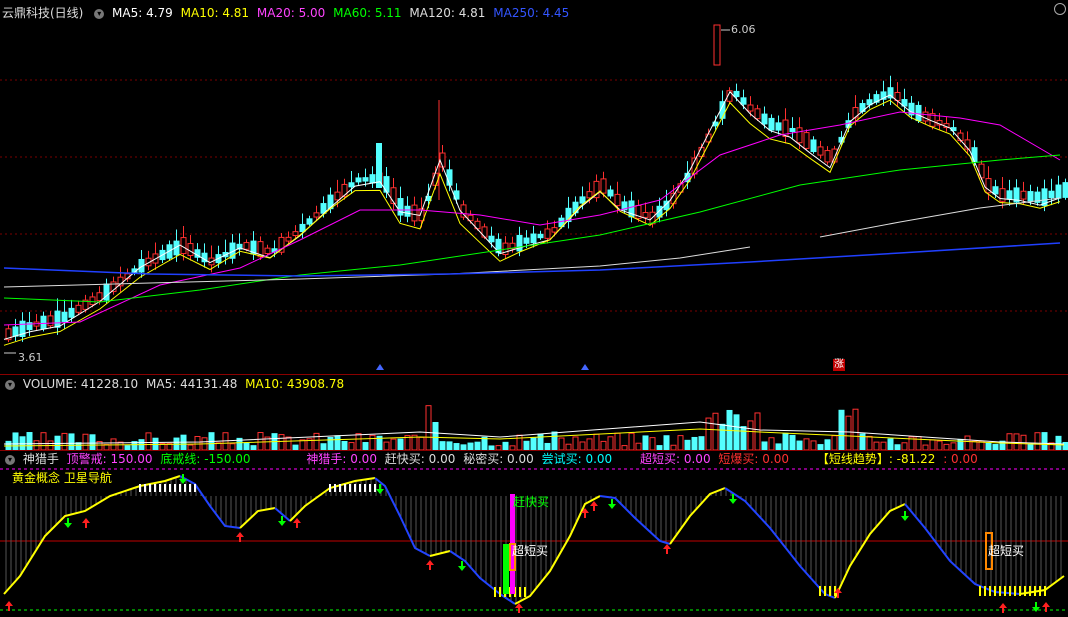 The image size is (1068, 617). What do you see at coordinates (675, 459) in the screenshot?
I see `chao-value: 超短买: 0.00` at bounding box center [675, 459].